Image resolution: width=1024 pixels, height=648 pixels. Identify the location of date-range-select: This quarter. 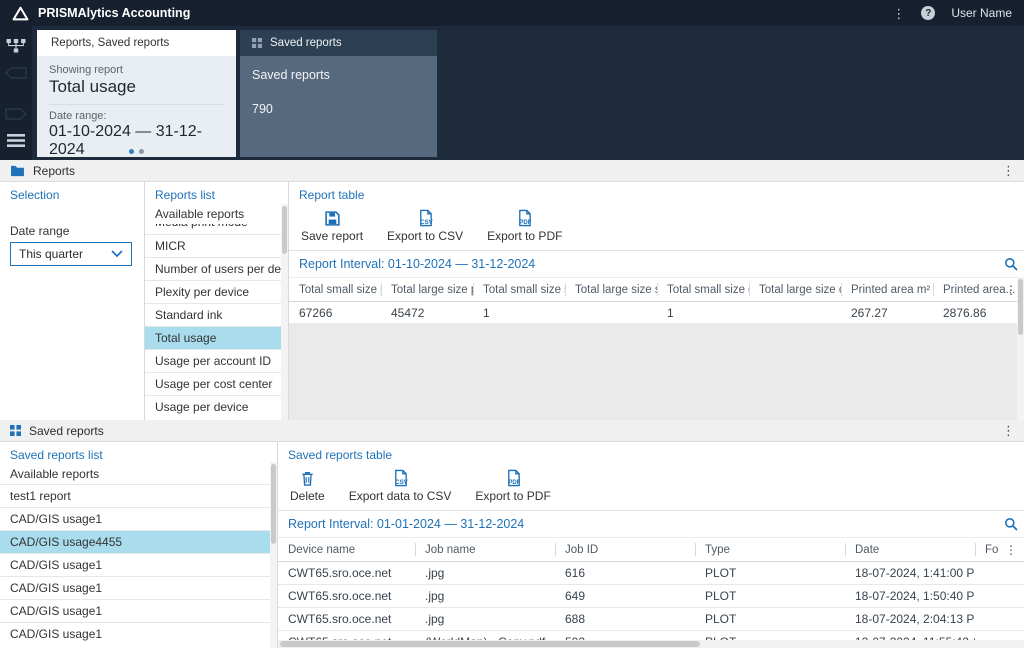
(71, 254).